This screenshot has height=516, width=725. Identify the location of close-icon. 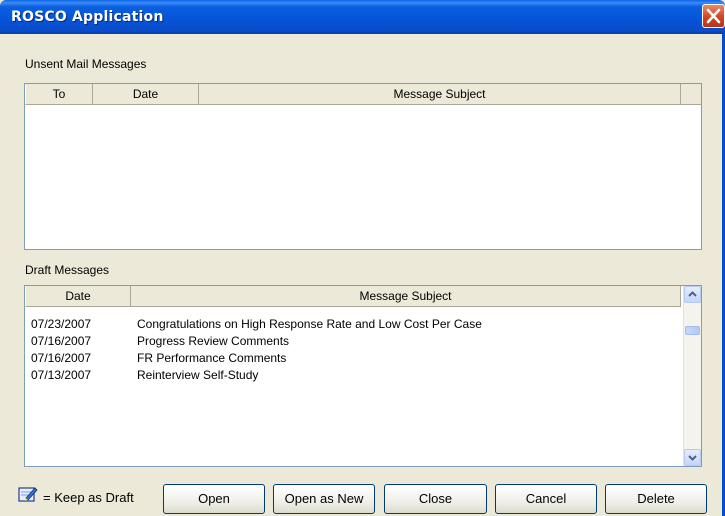
(713, 16).